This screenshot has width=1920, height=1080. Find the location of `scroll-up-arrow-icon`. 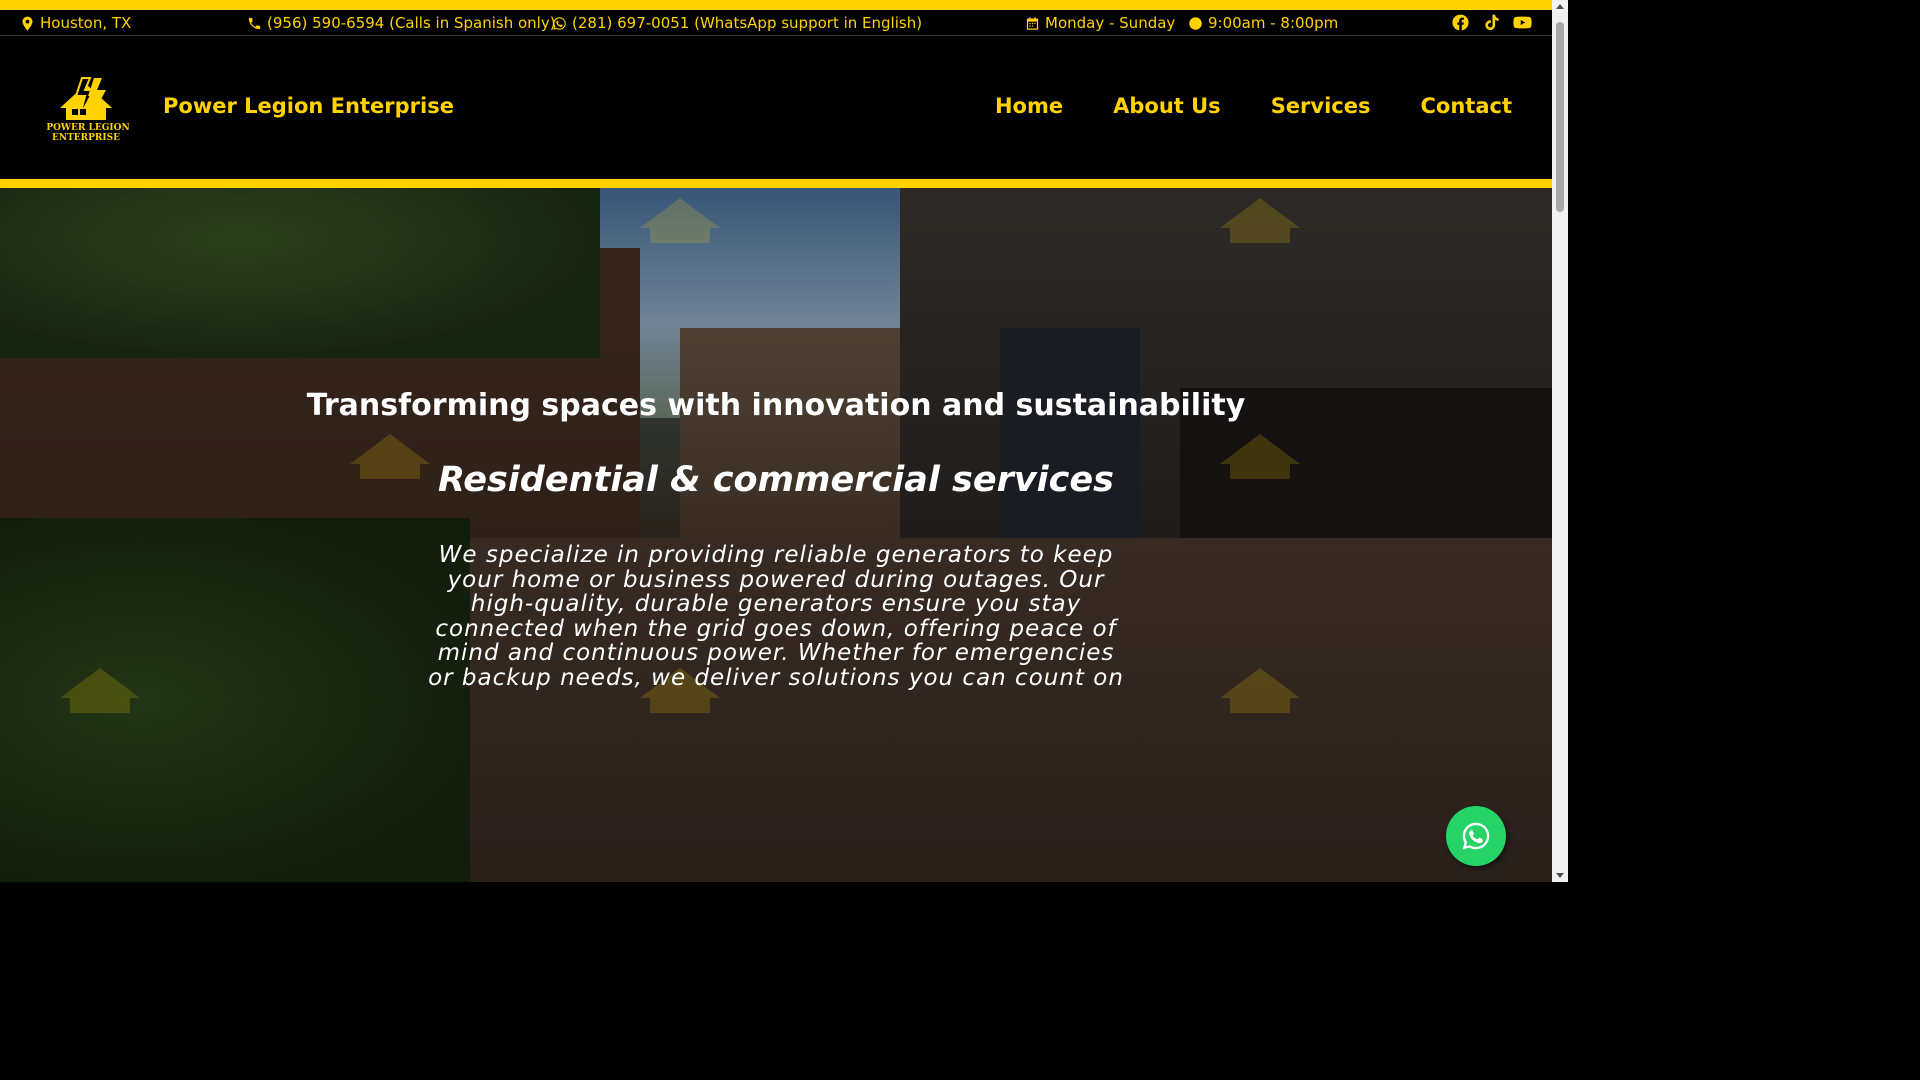

scroll-up-arrow-icon is located at coordinates (1560, 6).